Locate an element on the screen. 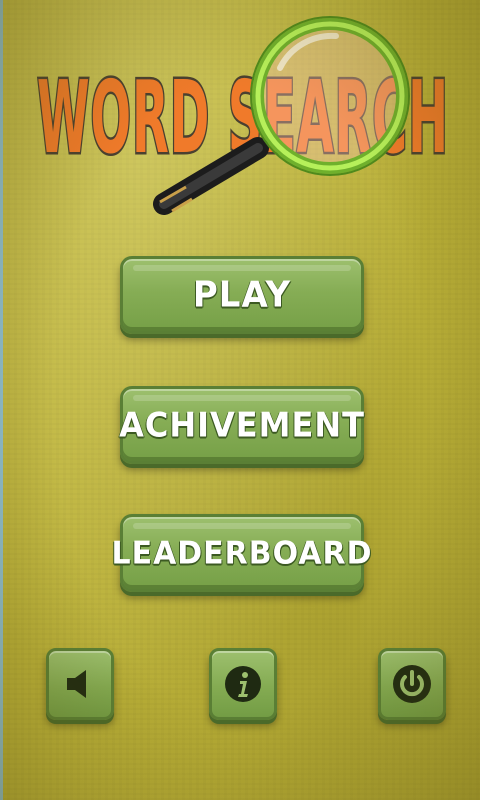 The image size is (480, 800). achievement-button: ACHIVEMENT is located at coordinates (242, 425).